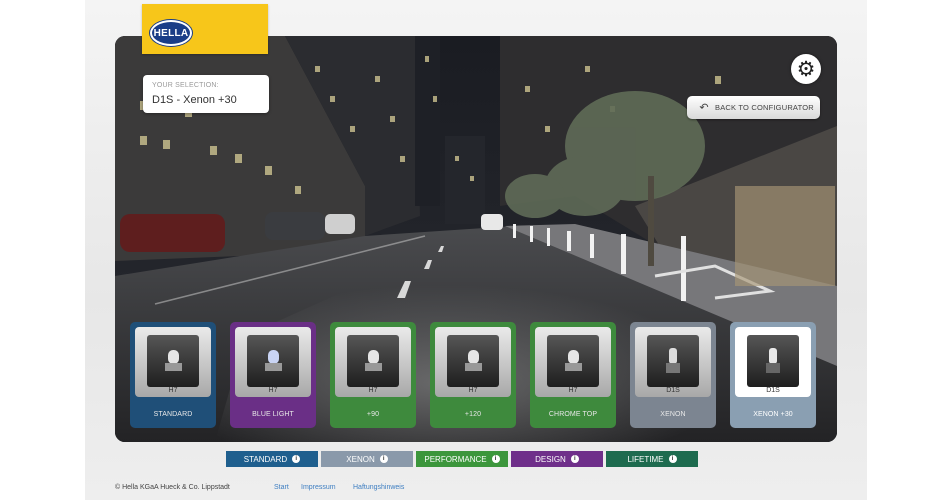 Image resolution: width=952 pixels, height=500 pixels. Describe the element at coordinates (185, 85) in the screenshot. I see `selection-label: YOUR SELECTION:` at that location.